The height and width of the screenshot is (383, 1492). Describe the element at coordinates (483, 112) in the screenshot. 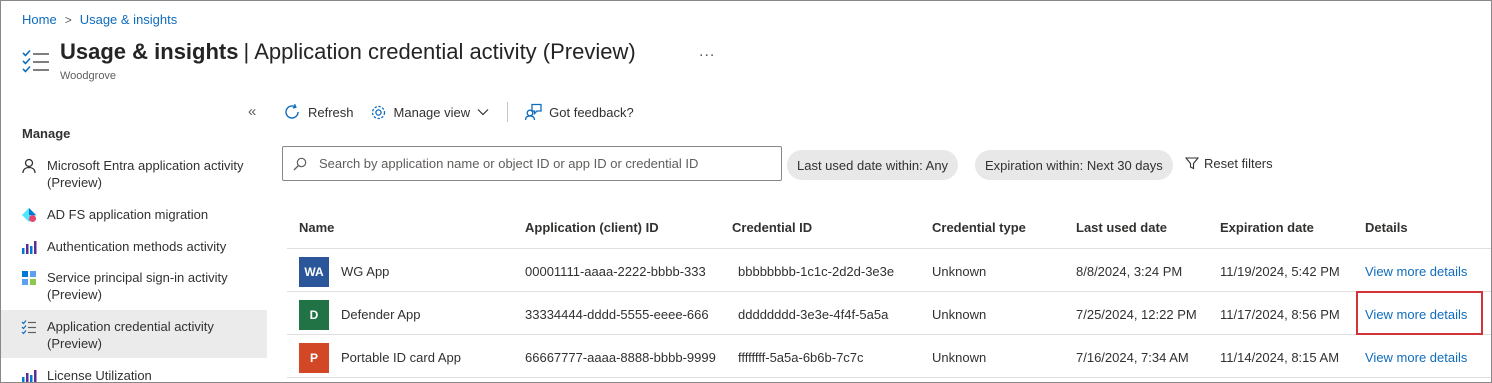

I see `chevron-down-icon` at that location.